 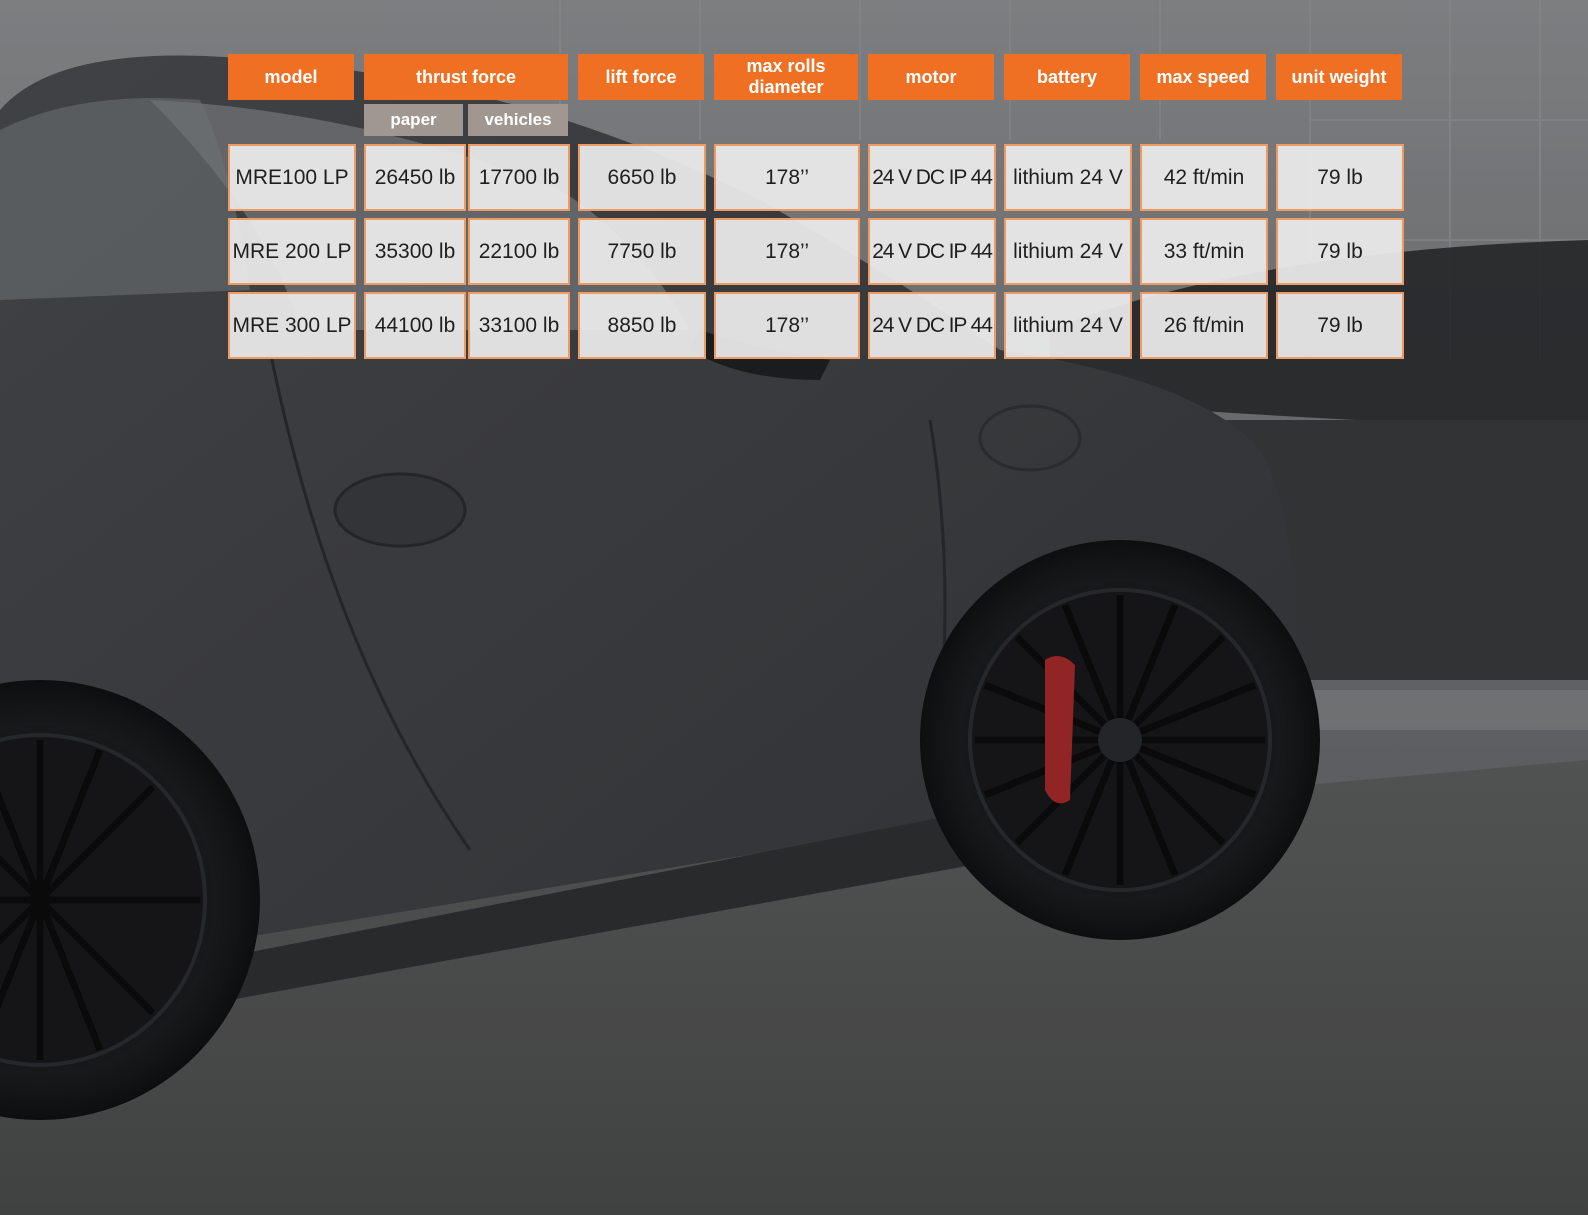 What do you see at coordinates (1067, 77) in the screenshot?
I see `header-battery: battery` at bounding box center [1067, 77].